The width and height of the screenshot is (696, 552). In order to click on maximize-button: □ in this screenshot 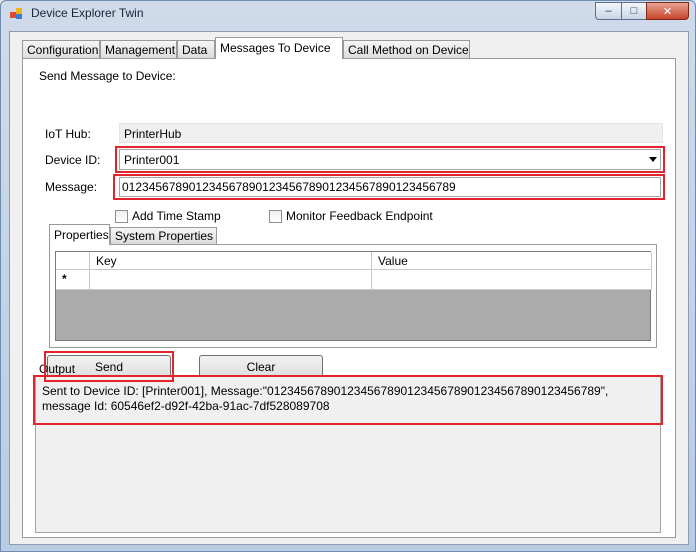, I will do `click(633, 11)`.